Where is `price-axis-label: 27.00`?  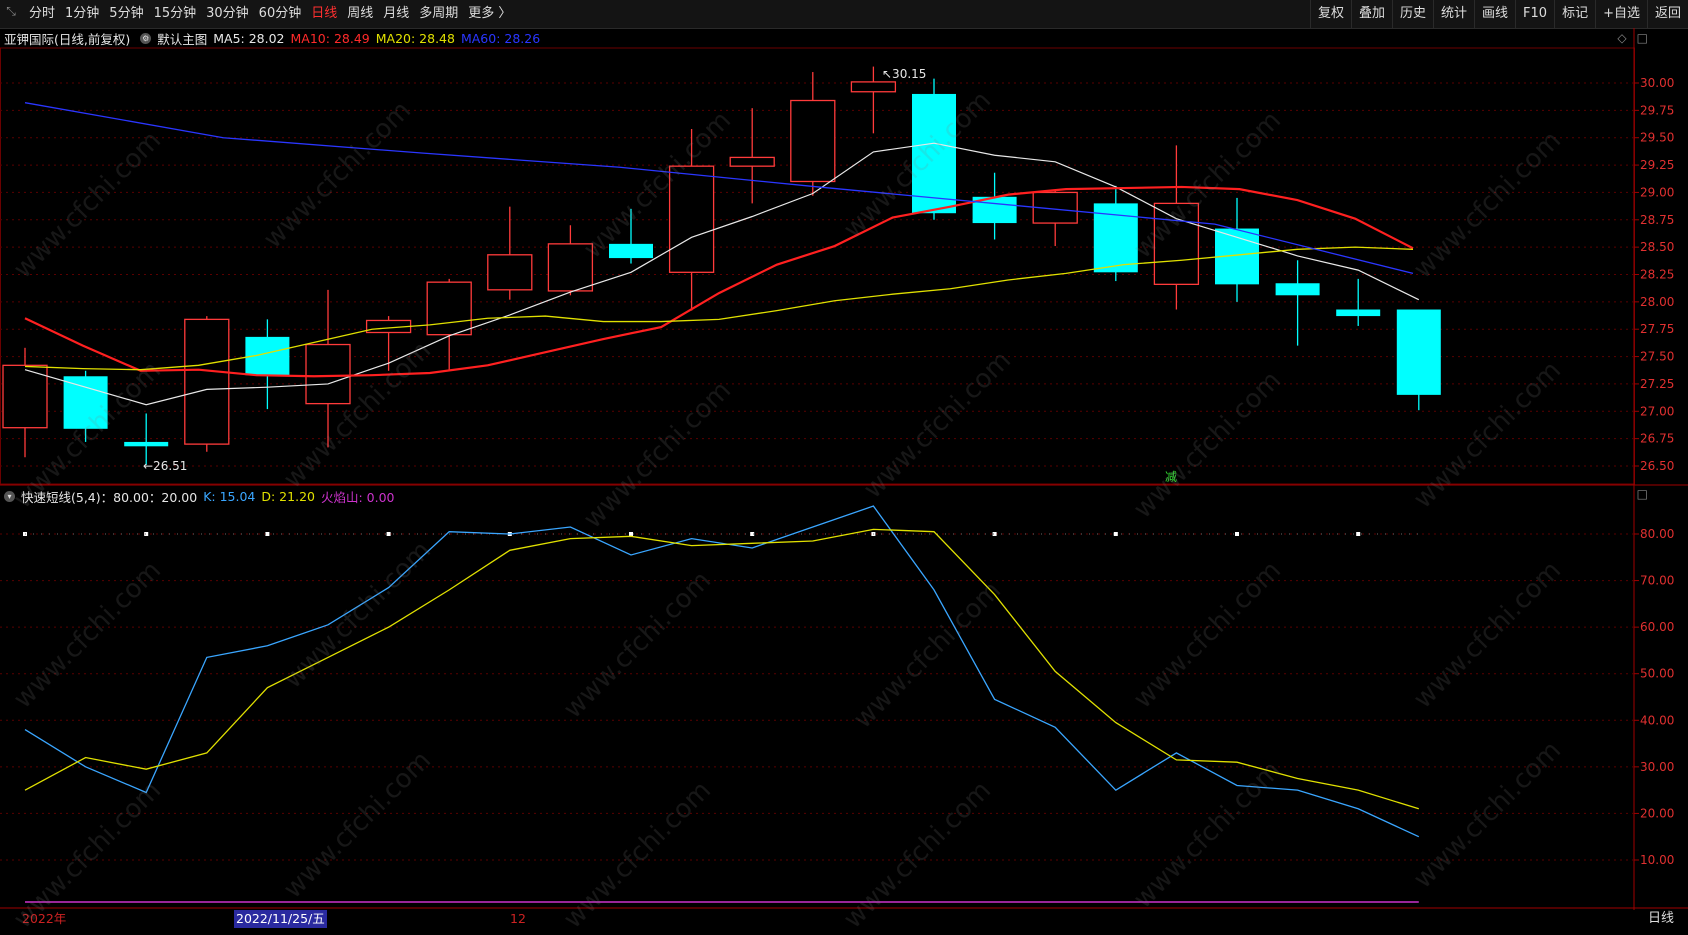
price-axis-label: 27.00 is located at coordinates (1657, 411).